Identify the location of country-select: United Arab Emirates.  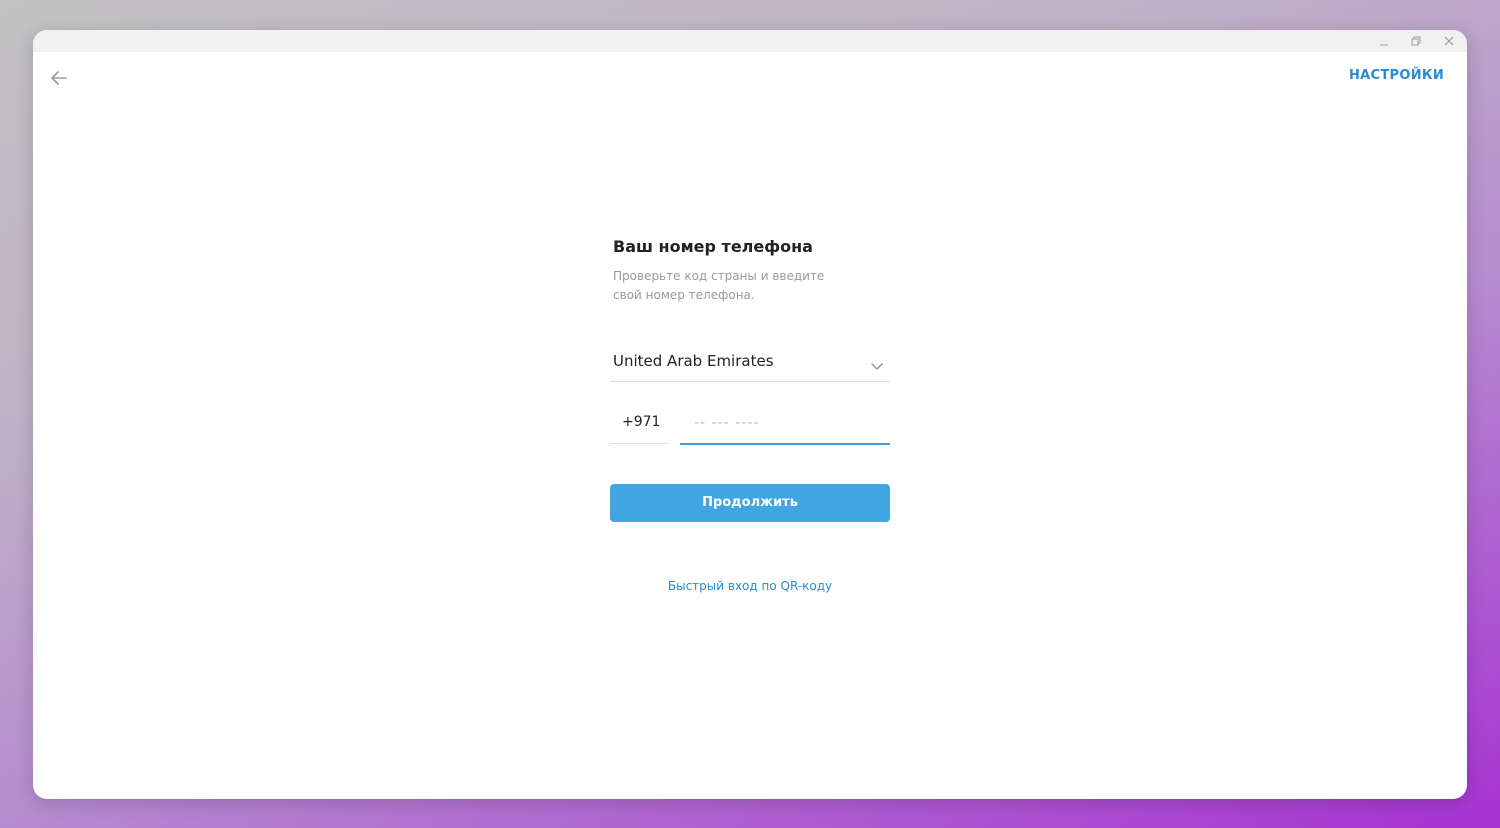
(750, 362).